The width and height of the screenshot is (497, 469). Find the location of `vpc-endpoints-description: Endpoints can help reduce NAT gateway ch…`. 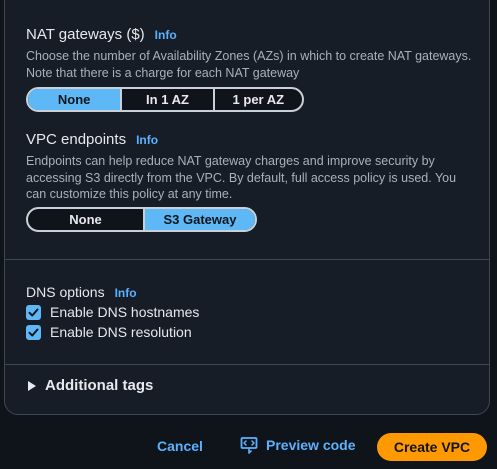

vpc-endpoints-description: Endpoints can help reduce NAT gateway ch… is located at coordinates (241, 177).